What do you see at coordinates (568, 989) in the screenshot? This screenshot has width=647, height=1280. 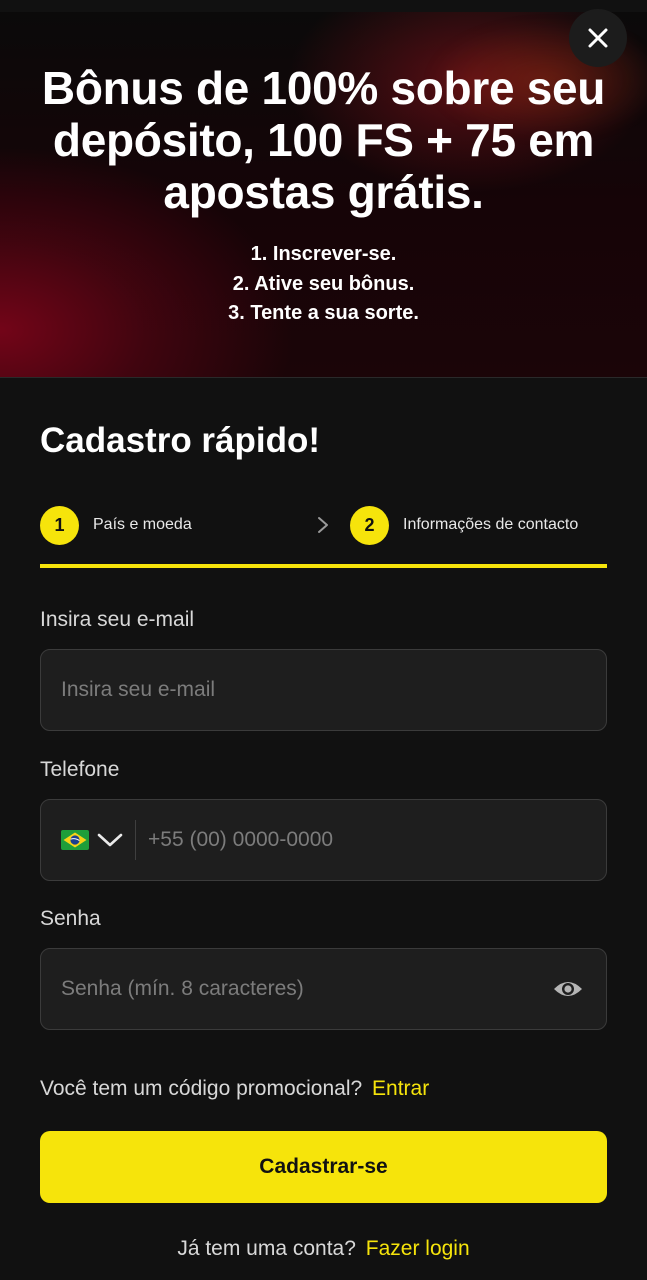 I see `eye-icon` at bounding box center [568, 989].